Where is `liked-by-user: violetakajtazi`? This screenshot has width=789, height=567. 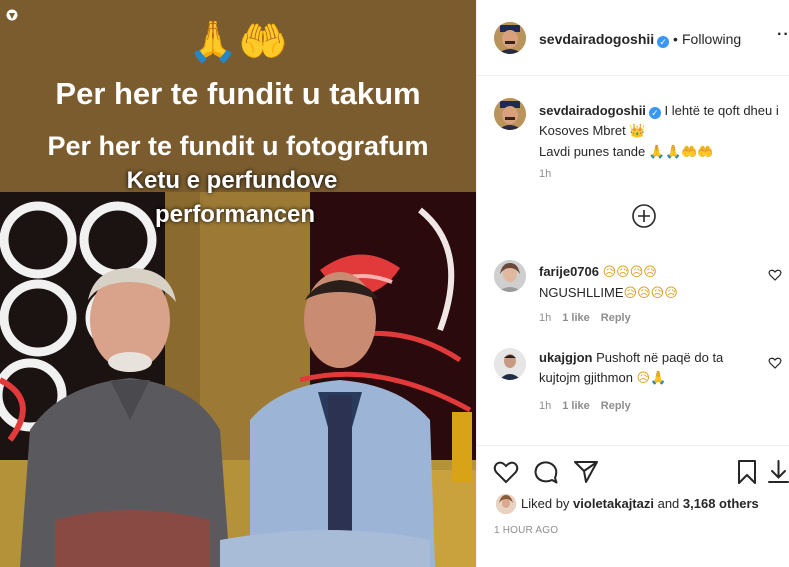
liked-by-user: violetakajtazi is located at coordinates (613, 503).